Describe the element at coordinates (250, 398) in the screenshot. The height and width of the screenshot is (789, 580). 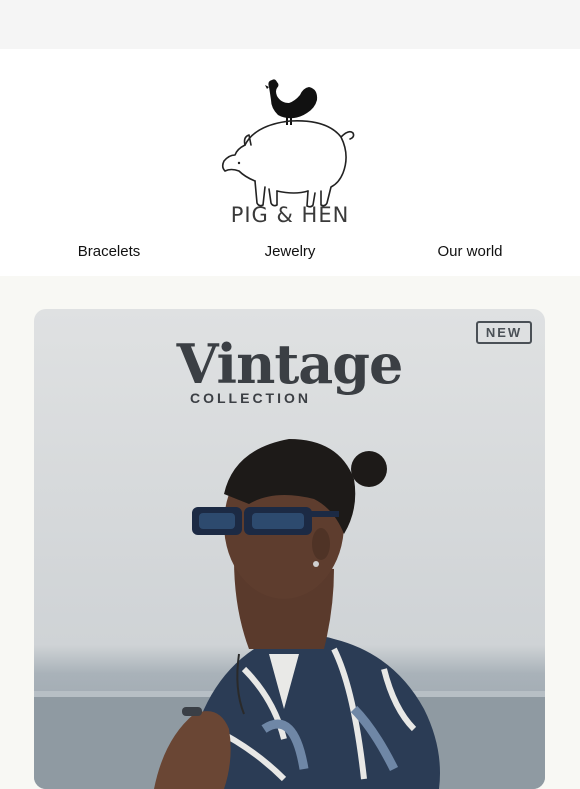
I see `hero-subtitle: COLLECTION` at that location.